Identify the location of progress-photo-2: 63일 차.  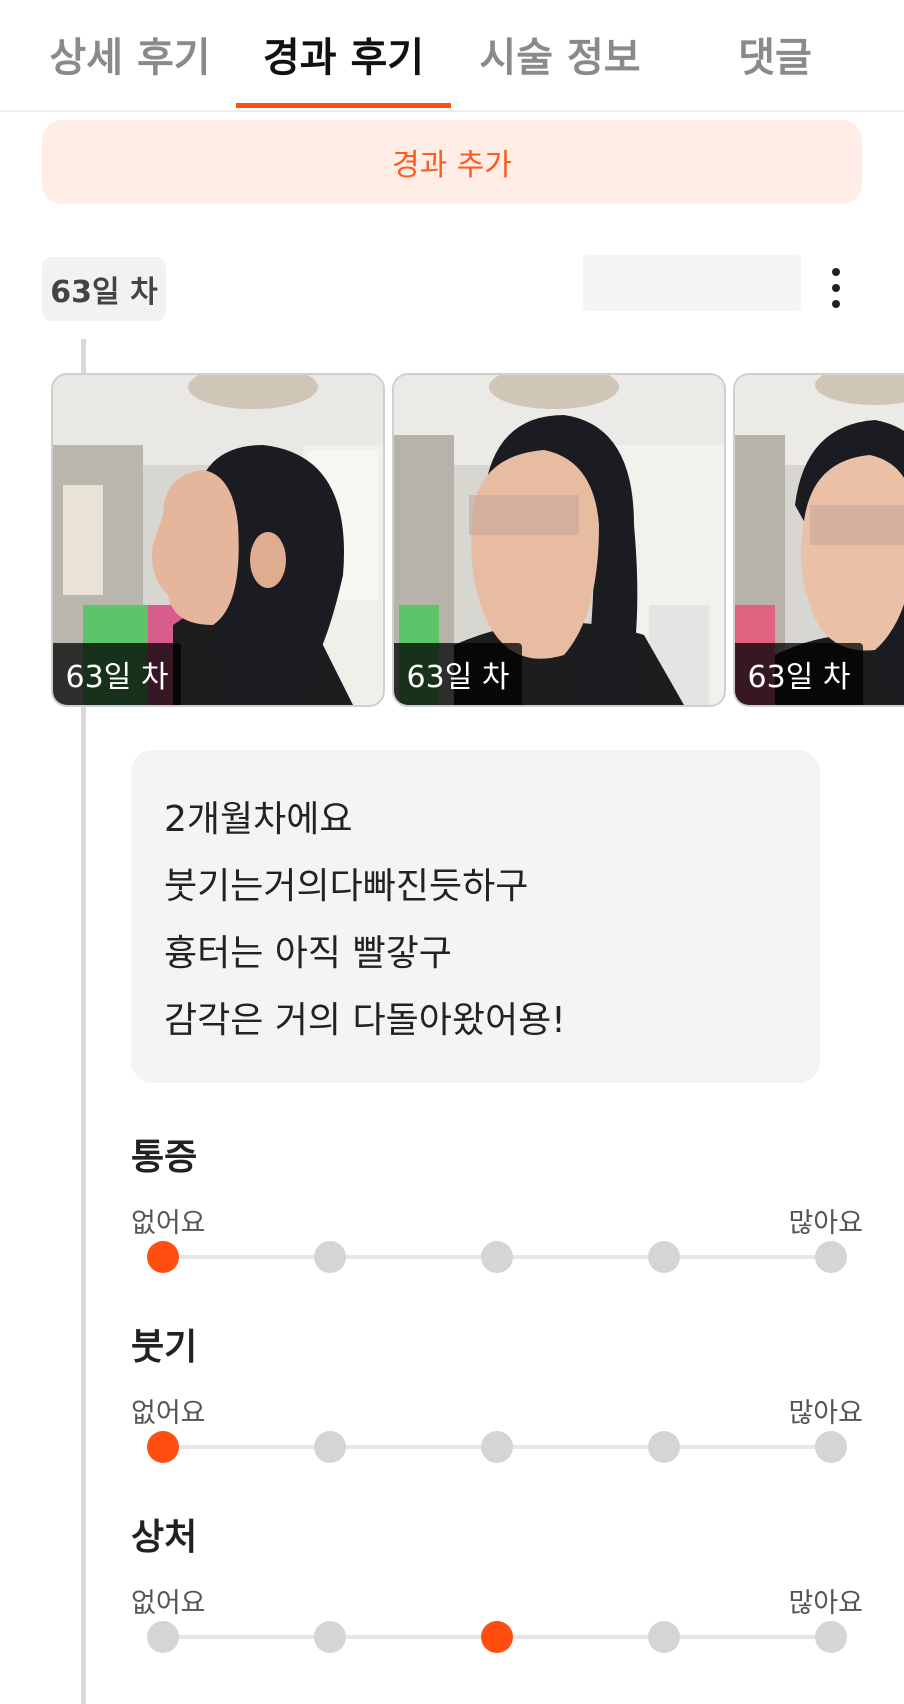
(559, 540).